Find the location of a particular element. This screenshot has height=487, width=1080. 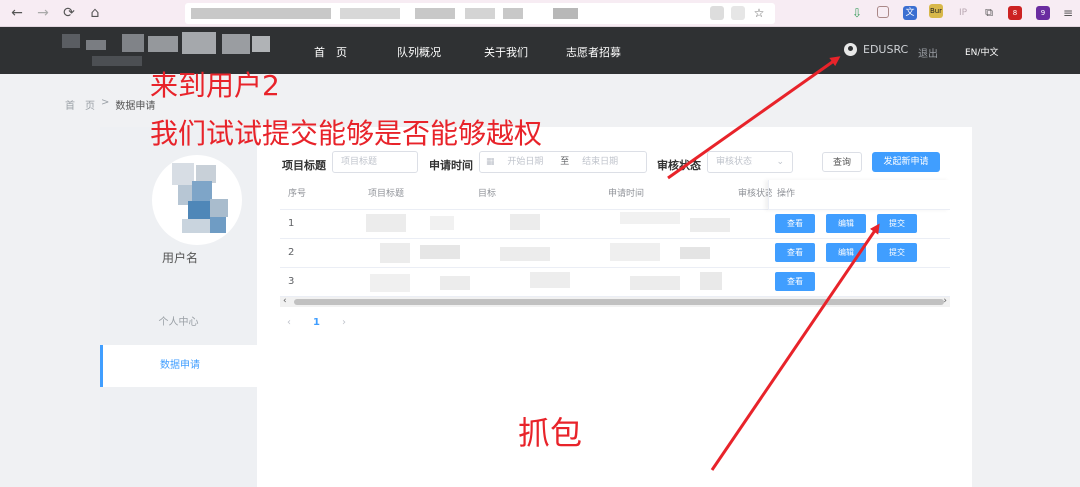

annotation-privilege-test: 我们试试提交能够是否能够越权 is located at coordinates (346, 133).